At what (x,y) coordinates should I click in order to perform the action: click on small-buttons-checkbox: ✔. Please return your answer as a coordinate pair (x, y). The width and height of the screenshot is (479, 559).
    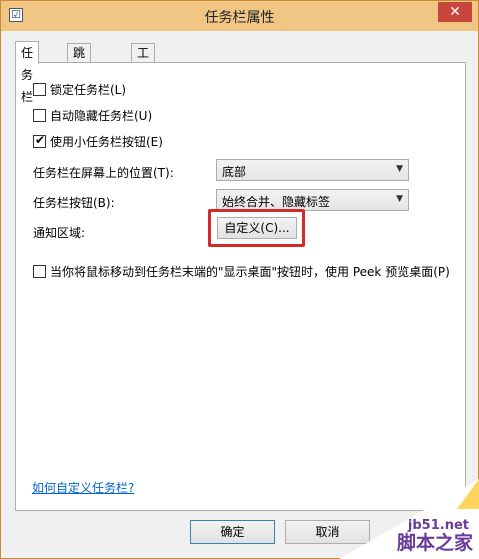
    Looking at the image, I should click on (39, 140).